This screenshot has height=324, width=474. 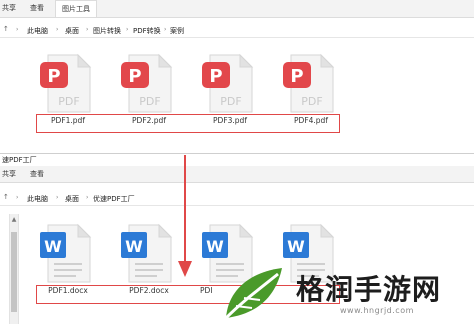 I want to click on address-bar: ↑ › 此电脑 › 桌面 › 图片转换 › PDF转换 › 案例, so click(x=237, y=30).